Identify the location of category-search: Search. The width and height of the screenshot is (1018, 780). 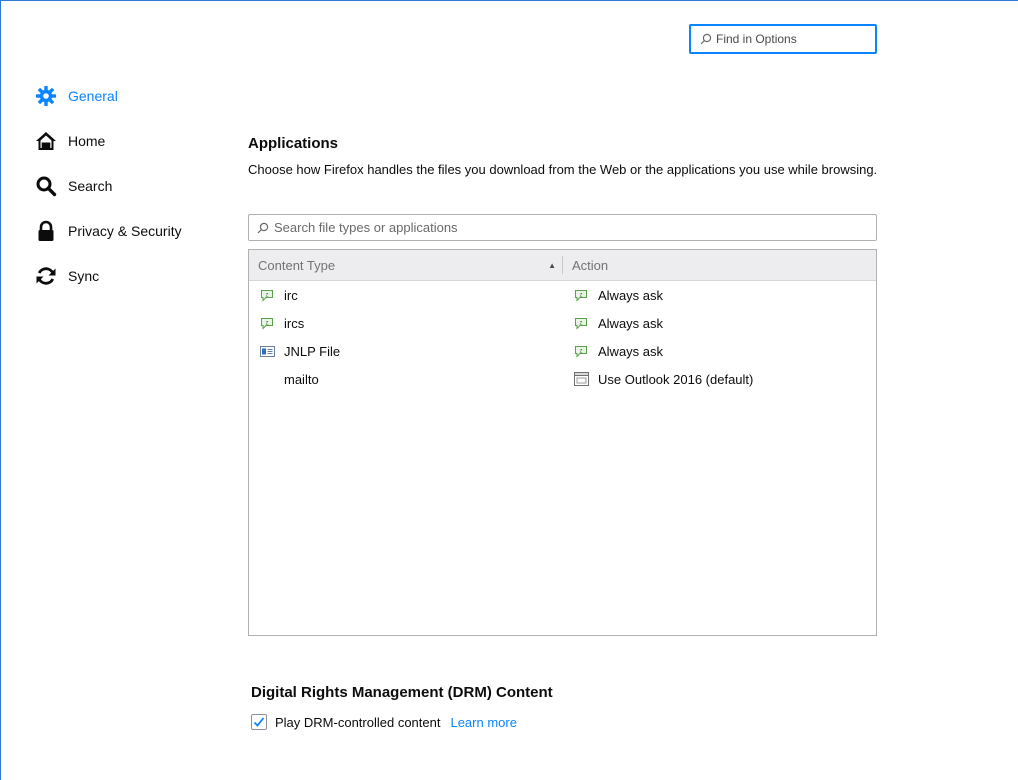
(134, 186).